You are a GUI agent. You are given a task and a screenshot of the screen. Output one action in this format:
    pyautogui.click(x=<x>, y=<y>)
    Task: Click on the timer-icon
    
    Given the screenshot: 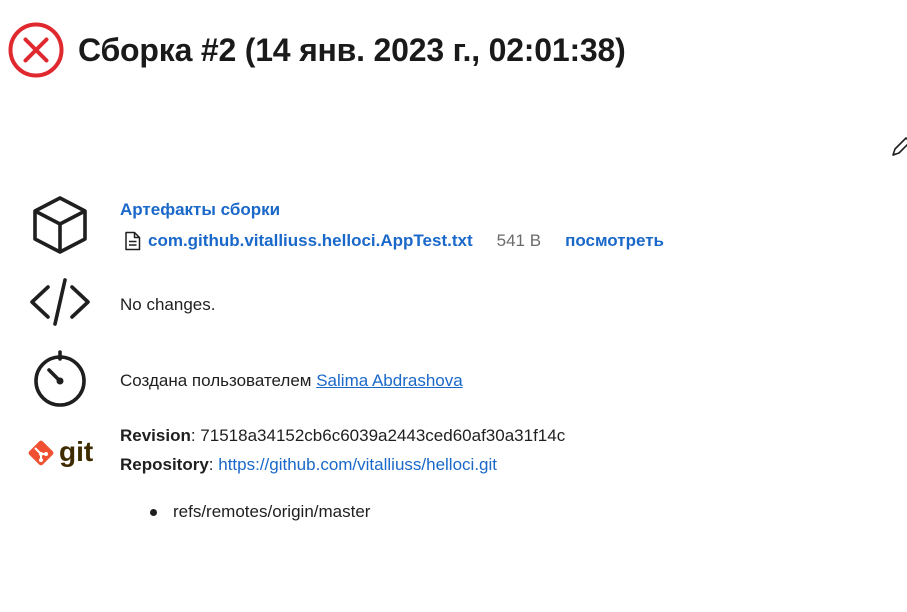 What is the action you would take?
    pyautogui.click(x=60, y=381)
    